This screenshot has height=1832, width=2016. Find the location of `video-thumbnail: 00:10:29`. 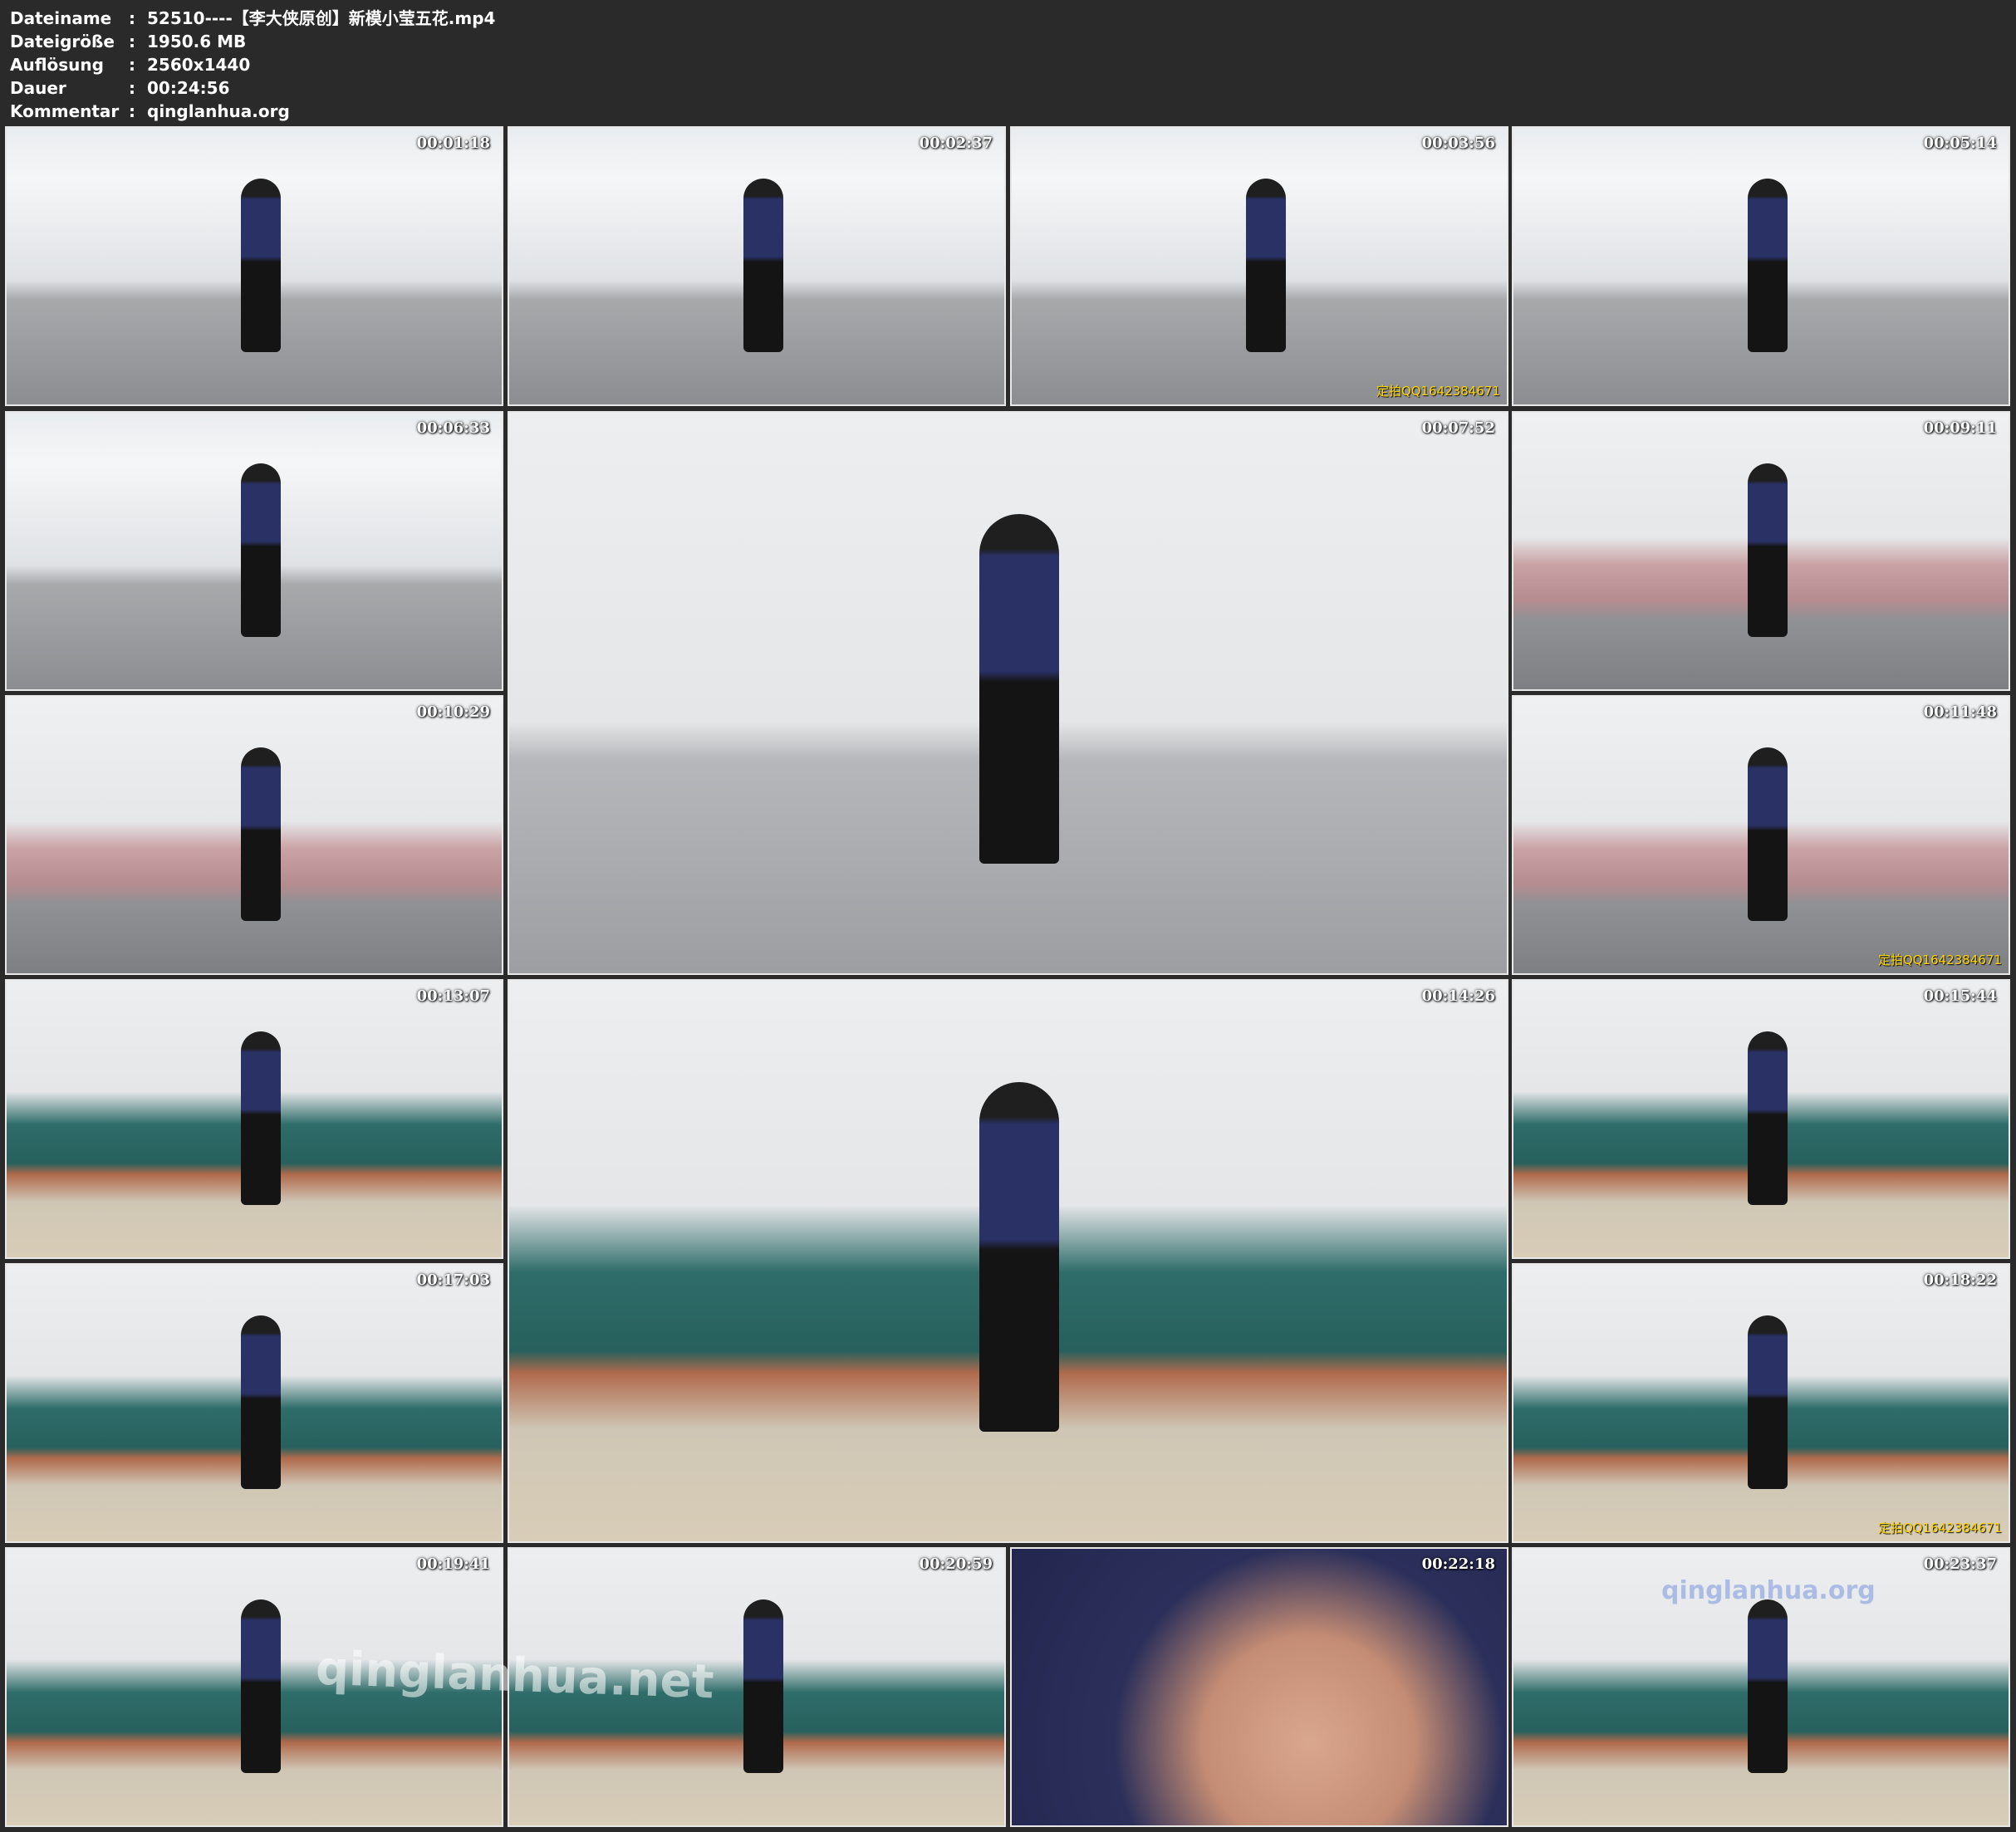

video-thumbnail: 00:10:29 is located at coordinates (254, 835).